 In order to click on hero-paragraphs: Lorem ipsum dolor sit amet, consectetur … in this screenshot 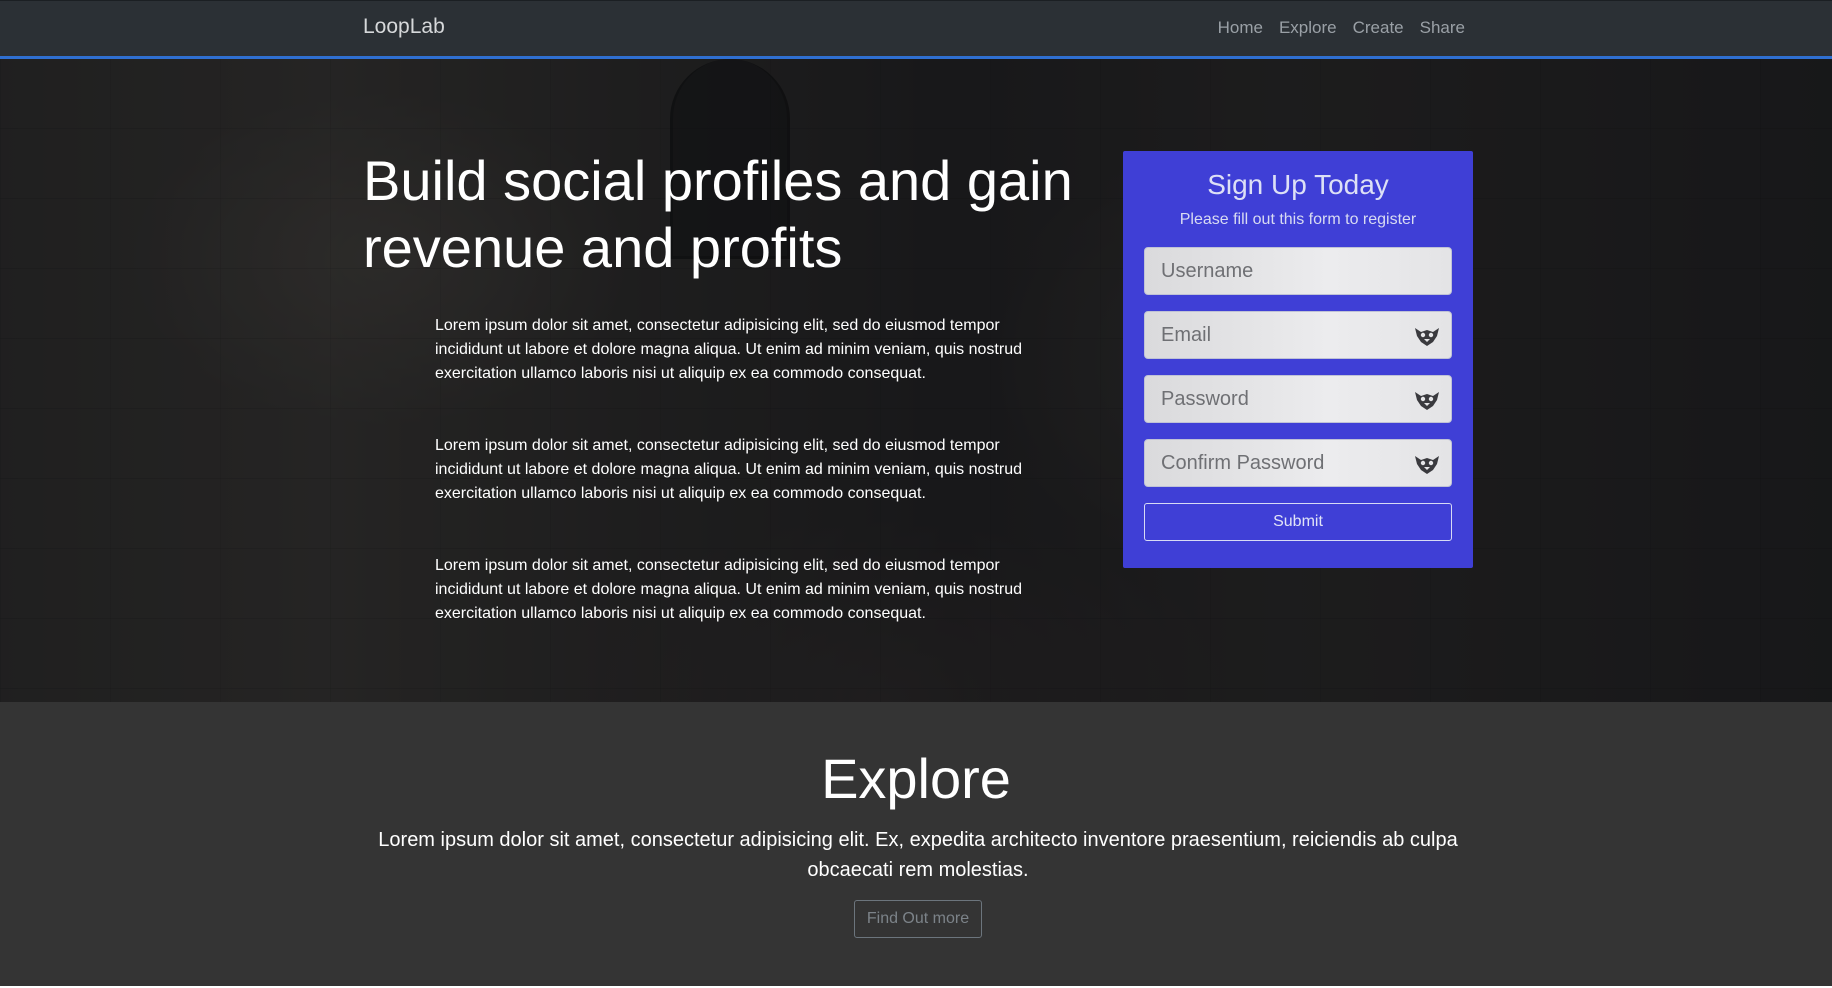, I will do `click(735, 494)`.